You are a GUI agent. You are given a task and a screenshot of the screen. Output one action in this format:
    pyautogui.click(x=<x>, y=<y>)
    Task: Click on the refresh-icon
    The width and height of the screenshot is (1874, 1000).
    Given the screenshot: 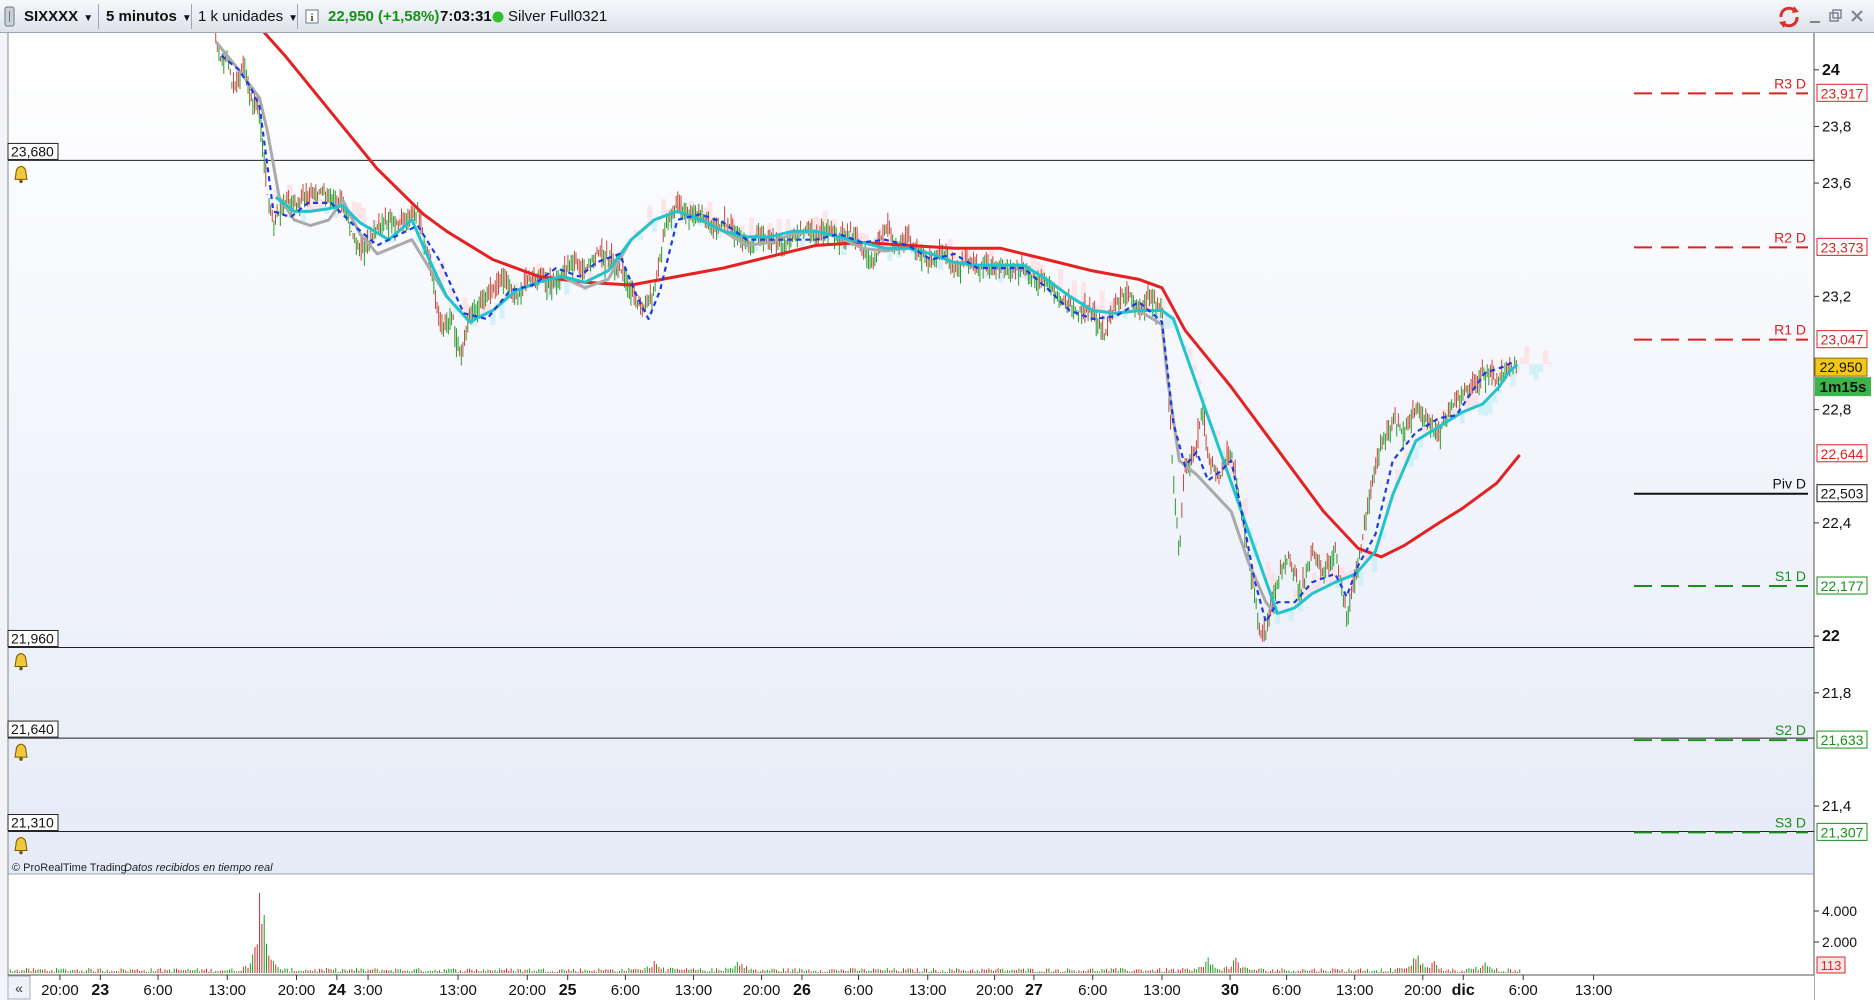 What is the action you would take?
    pyautogui.click(x=1789, y=16)
    